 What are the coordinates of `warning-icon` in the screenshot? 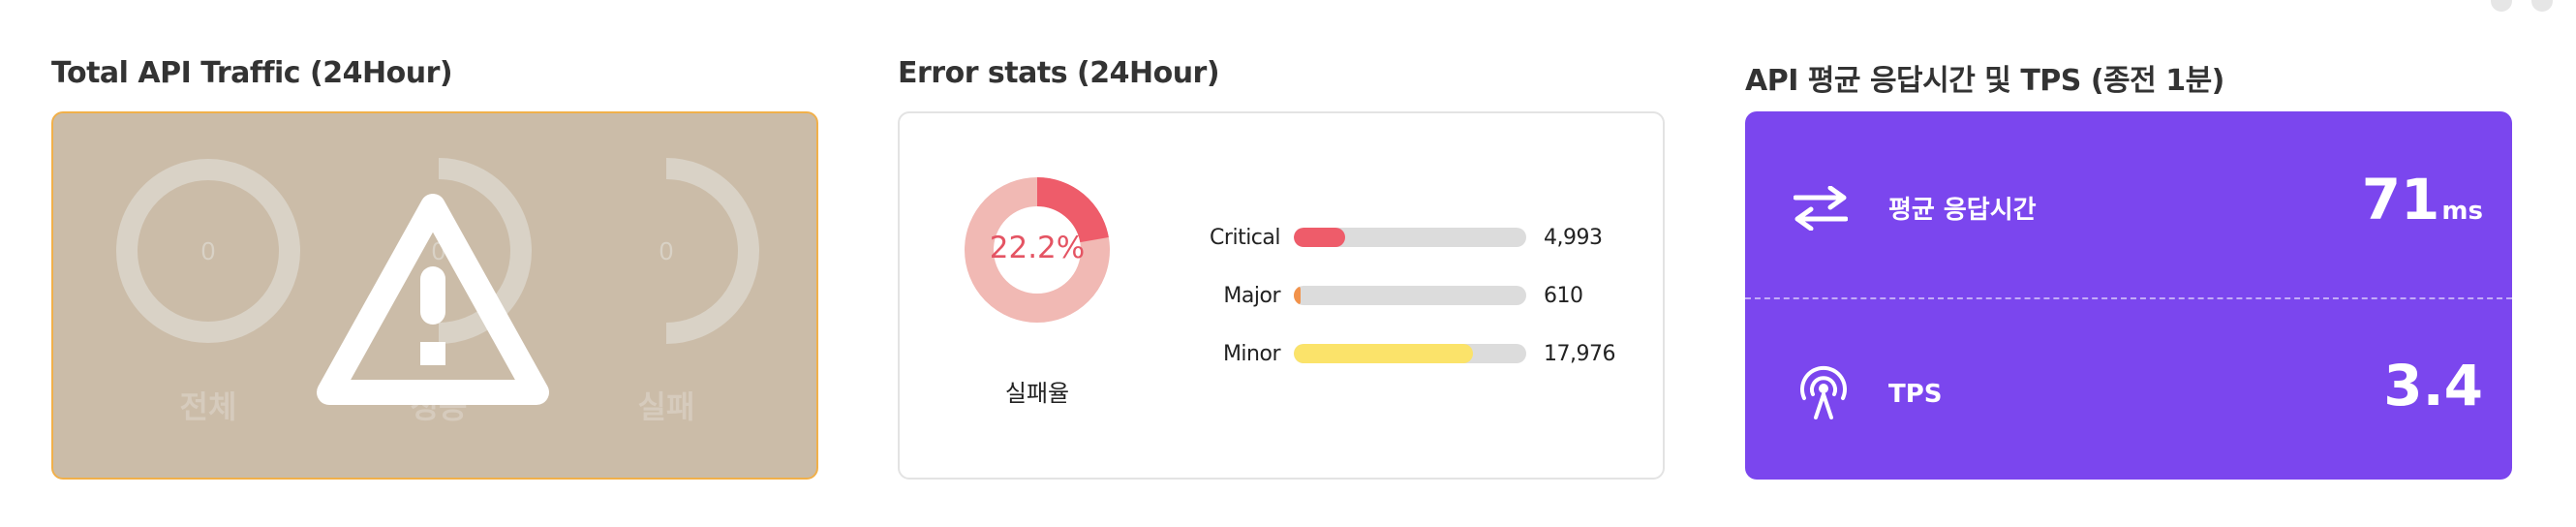 It's located at (433, 299).